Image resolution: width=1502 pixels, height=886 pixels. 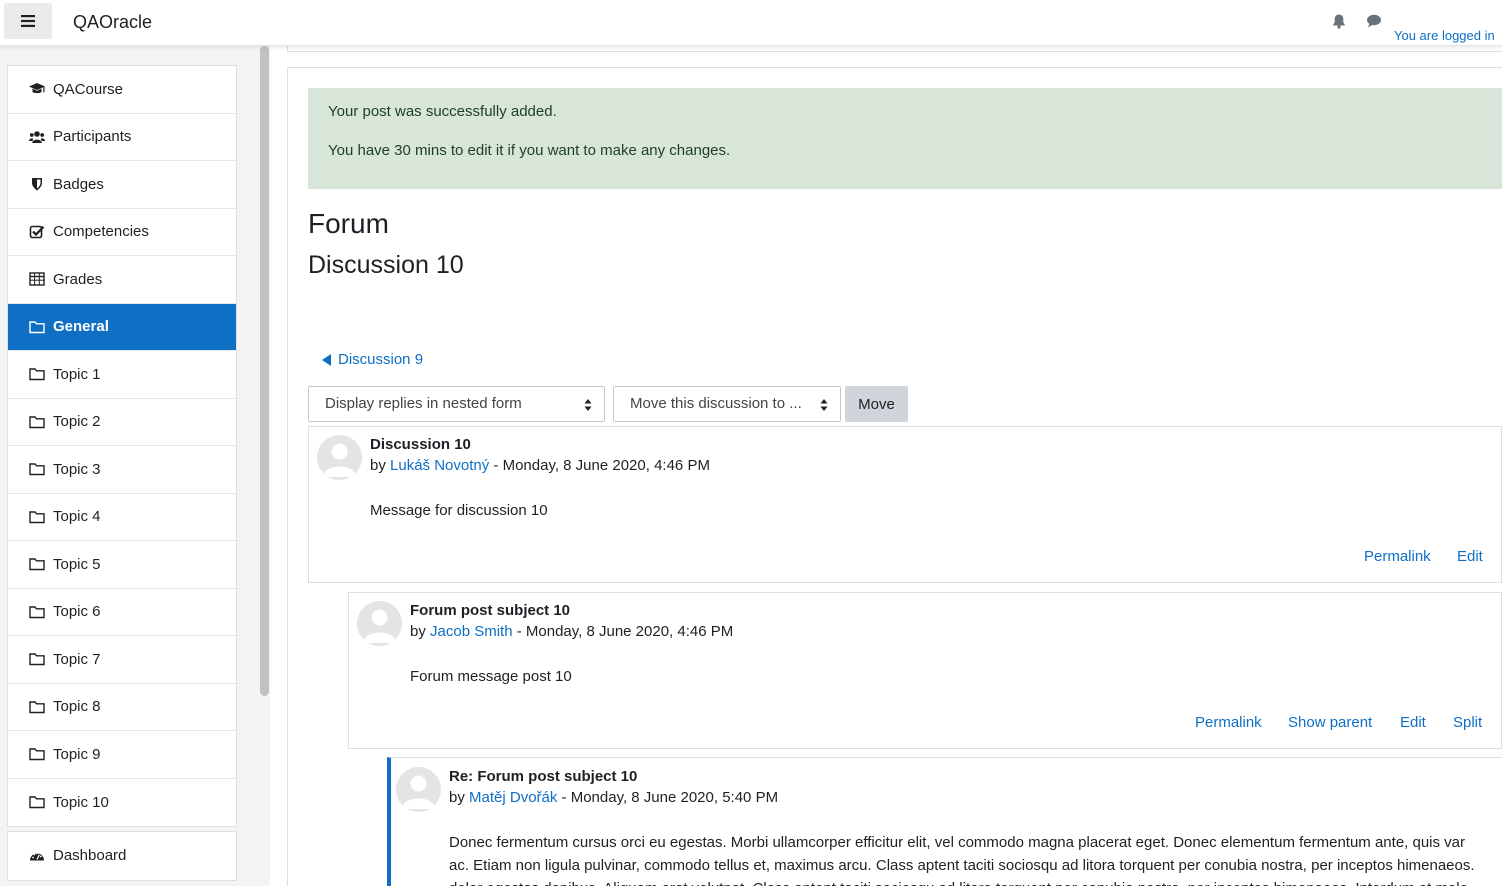 What do you see at coordinates (894, 49) in the screenshot?
I see `page-header-card` at bounding box center [894, 49].